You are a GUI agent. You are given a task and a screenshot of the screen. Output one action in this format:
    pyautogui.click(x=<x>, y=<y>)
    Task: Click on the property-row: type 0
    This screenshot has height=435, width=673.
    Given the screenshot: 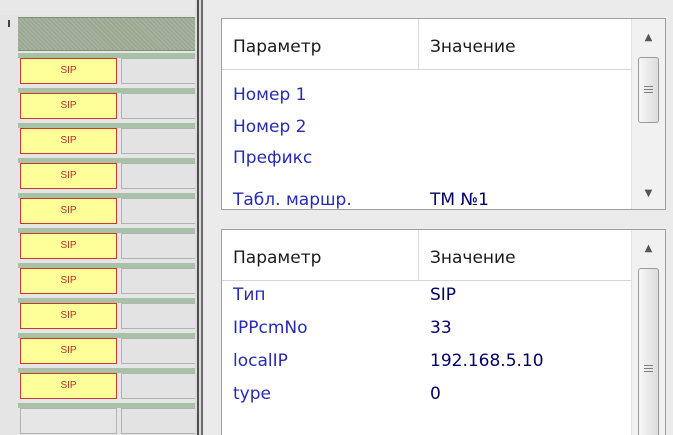 What is the action you would take?
    pyautogui.click(x=426, y=394)
    